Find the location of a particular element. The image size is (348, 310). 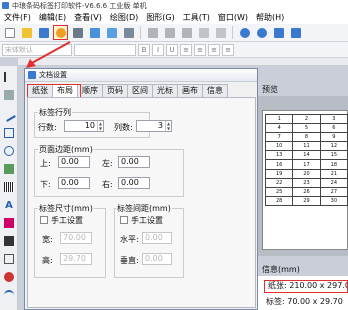

menu-tools: 工具(T) is located at coordinates (196, 17).